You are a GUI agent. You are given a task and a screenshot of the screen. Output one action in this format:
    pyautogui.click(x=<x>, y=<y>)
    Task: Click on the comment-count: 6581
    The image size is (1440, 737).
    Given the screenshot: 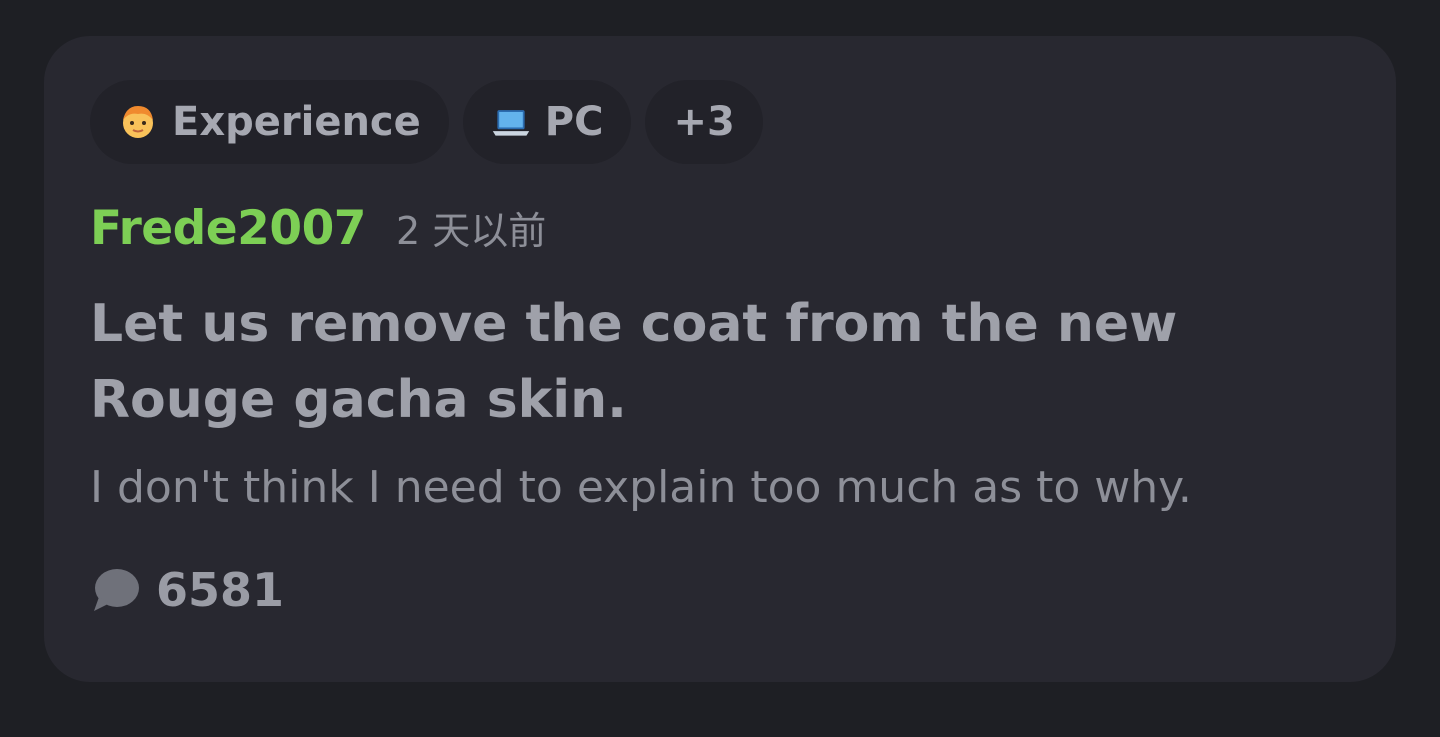 What is the action you would take?
    pyautogui.click(x=220, y=590)
    